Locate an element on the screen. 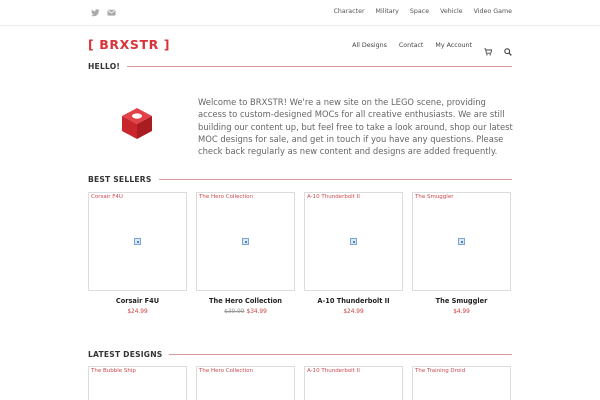  best-sellers-heading: BEST SELLERS is located at coordinates (120, 179).